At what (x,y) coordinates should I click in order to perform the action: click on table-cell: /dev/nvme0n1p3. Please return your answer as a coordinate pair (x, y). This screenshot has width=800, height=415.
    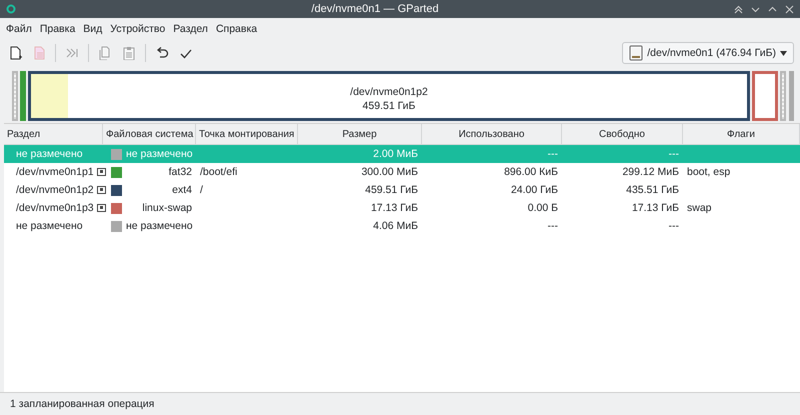
    Looking at the image, I should click on (55, 208).